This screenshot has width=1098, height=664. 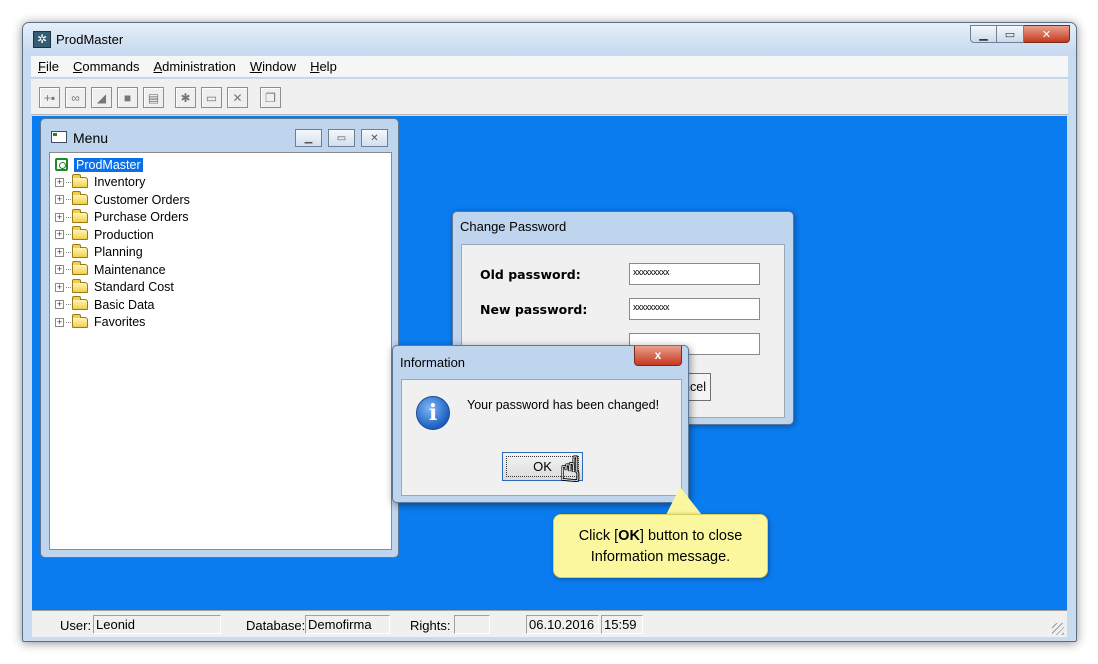 What do you see at coordinates (220, 165) in the screenshot?
I see `tree-root: ProdMaster` at bounding box center [220, 165].